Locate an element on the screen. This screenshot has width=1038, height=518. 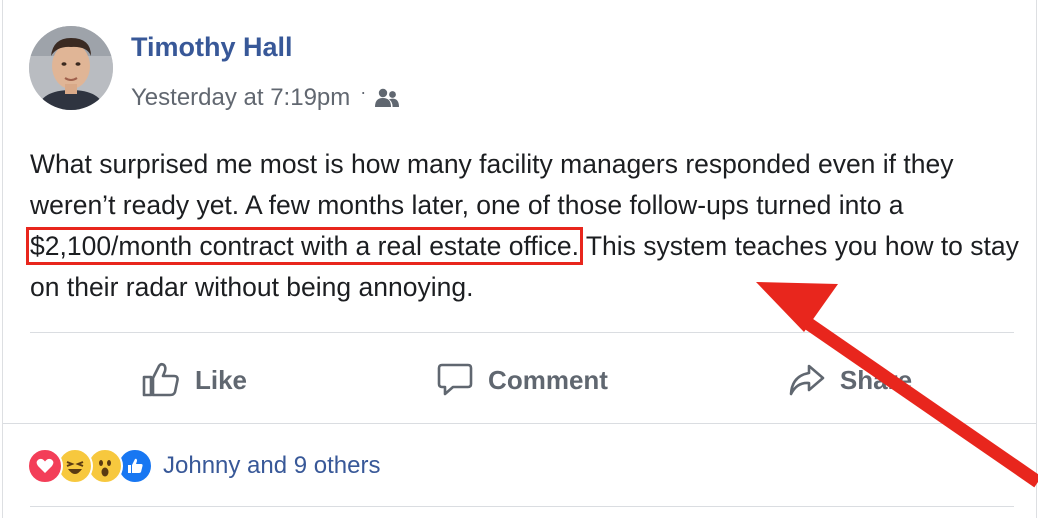
post-timestamp: Yesterday at 7:19pm is located at coordinates (240, 98).